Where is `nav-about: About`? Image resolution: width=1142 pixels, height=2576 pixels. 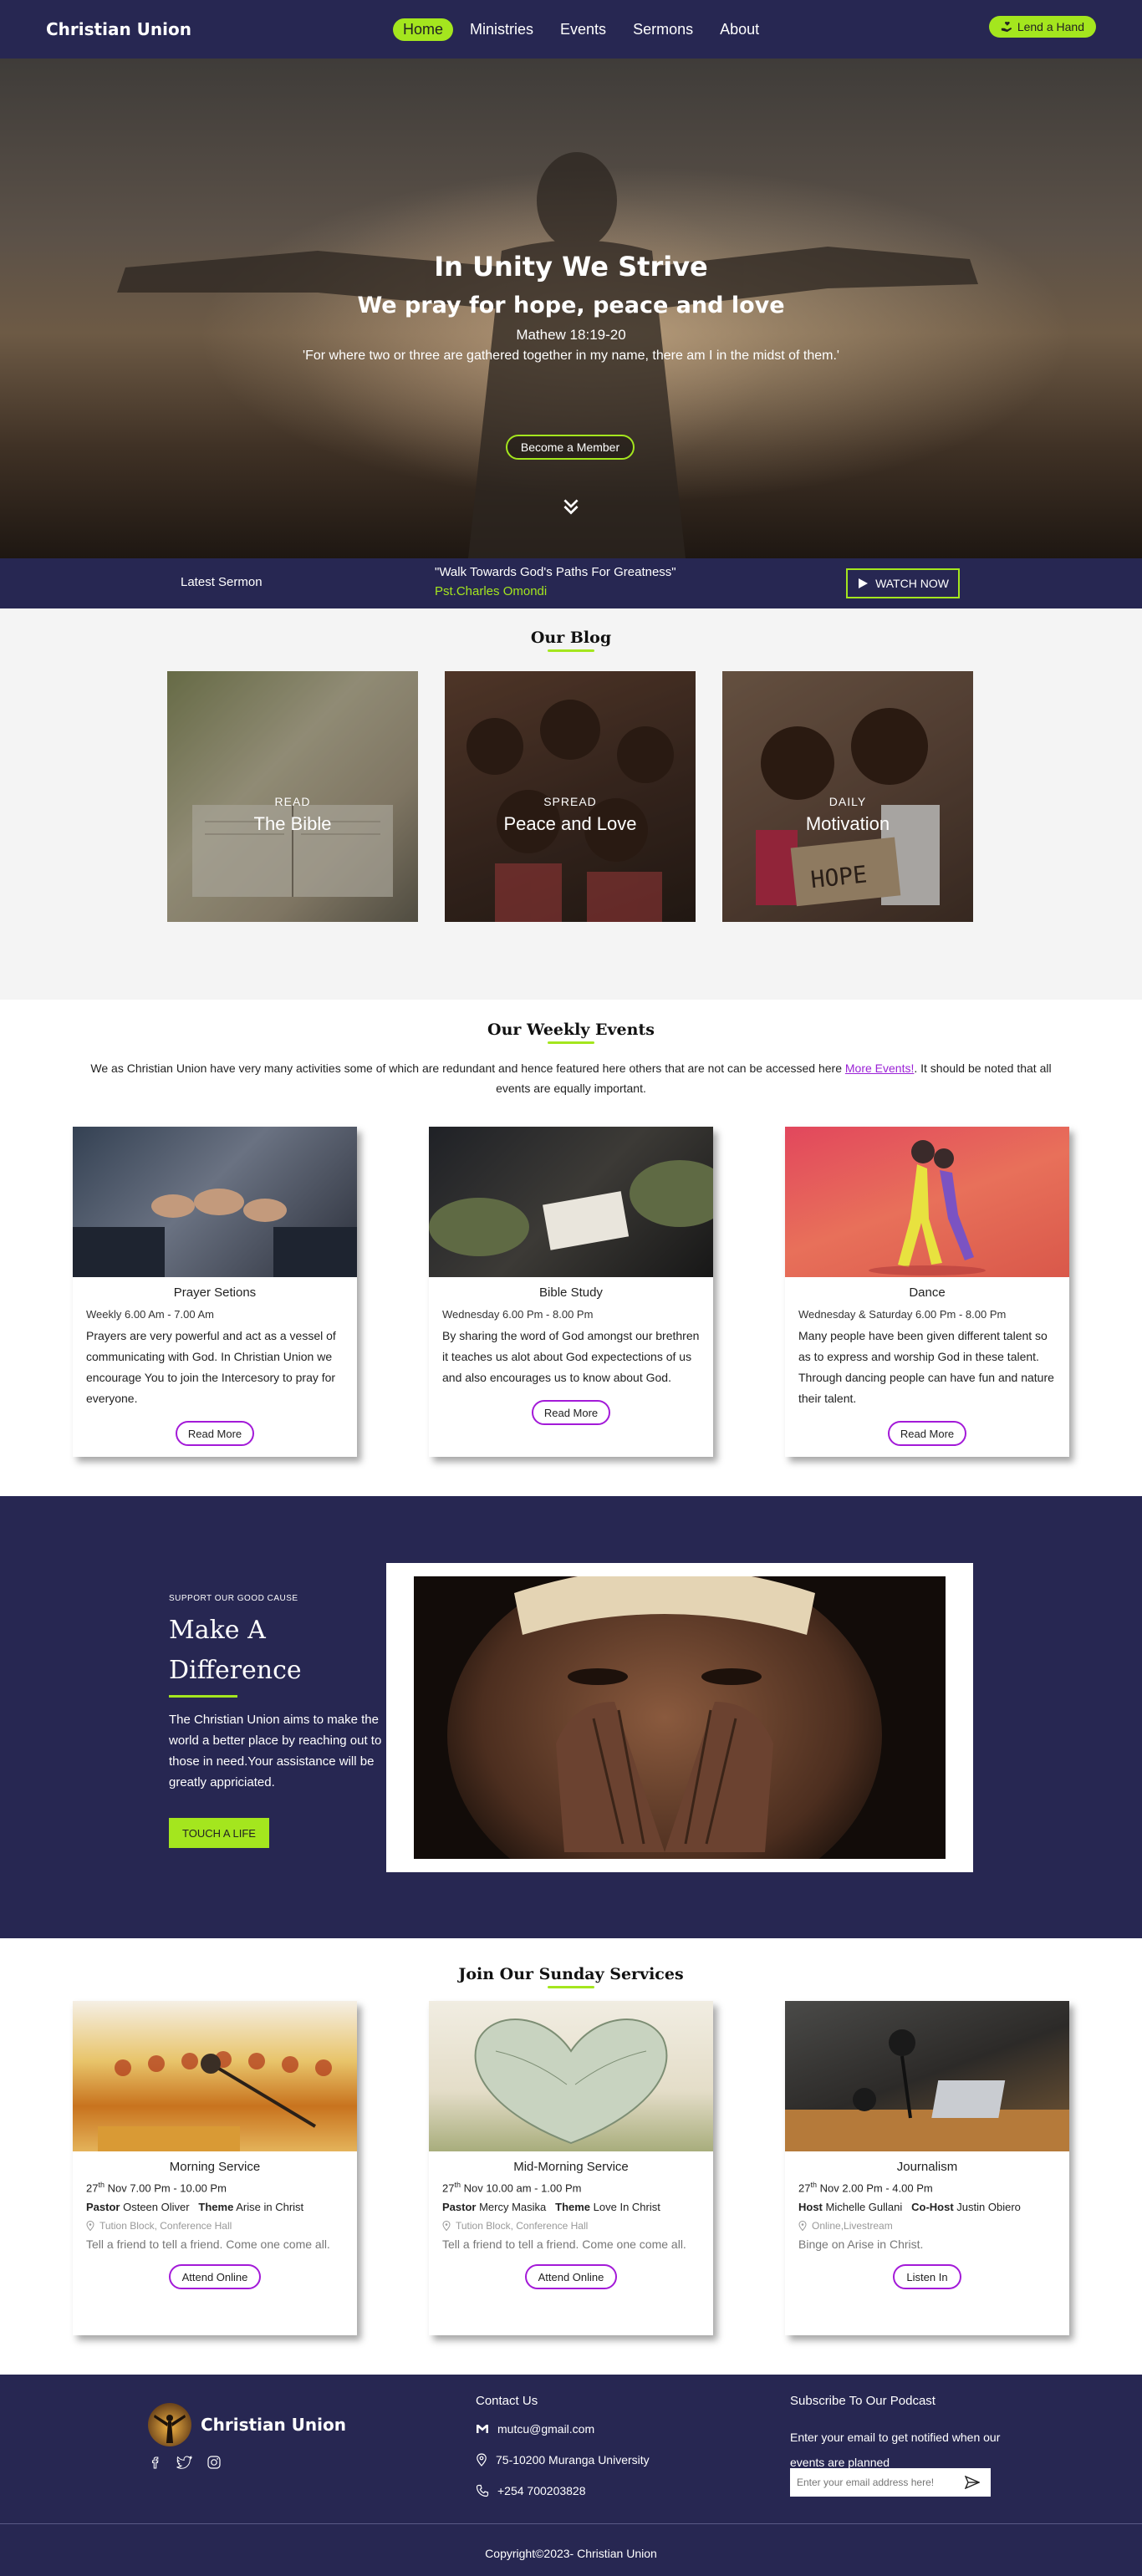 nav-about: About is located at coordinates (739, 29).